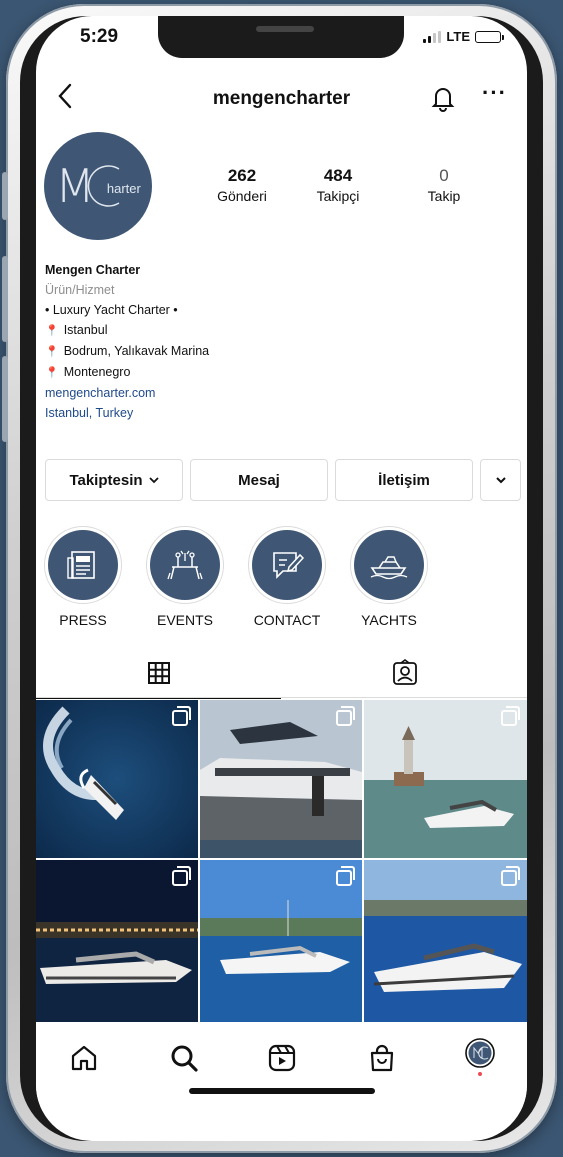  I want to click on nav-search, so click(184, 1058).